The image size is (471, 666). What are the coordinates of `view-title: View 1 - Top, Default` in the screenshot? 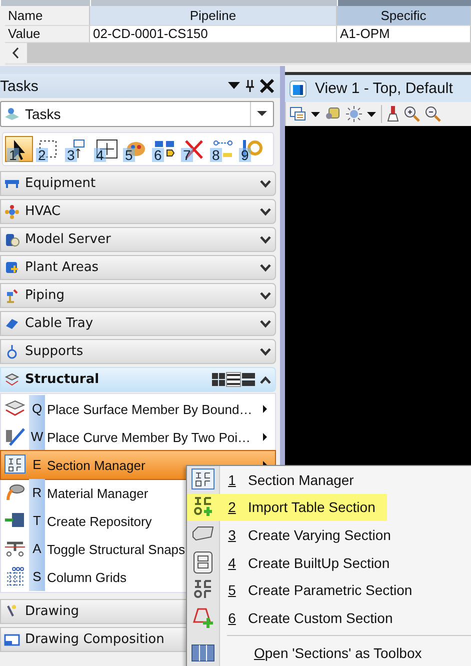 It's located at (384, 88).